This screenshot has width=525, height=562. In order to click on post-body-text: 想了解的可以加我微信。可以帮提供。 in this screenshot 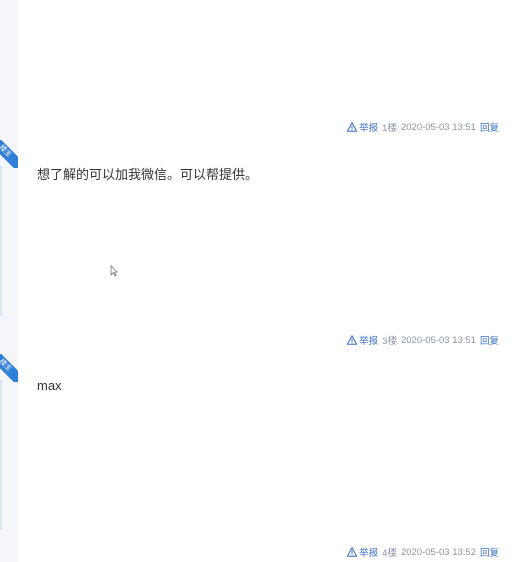, I will do `click(148, 174)`.